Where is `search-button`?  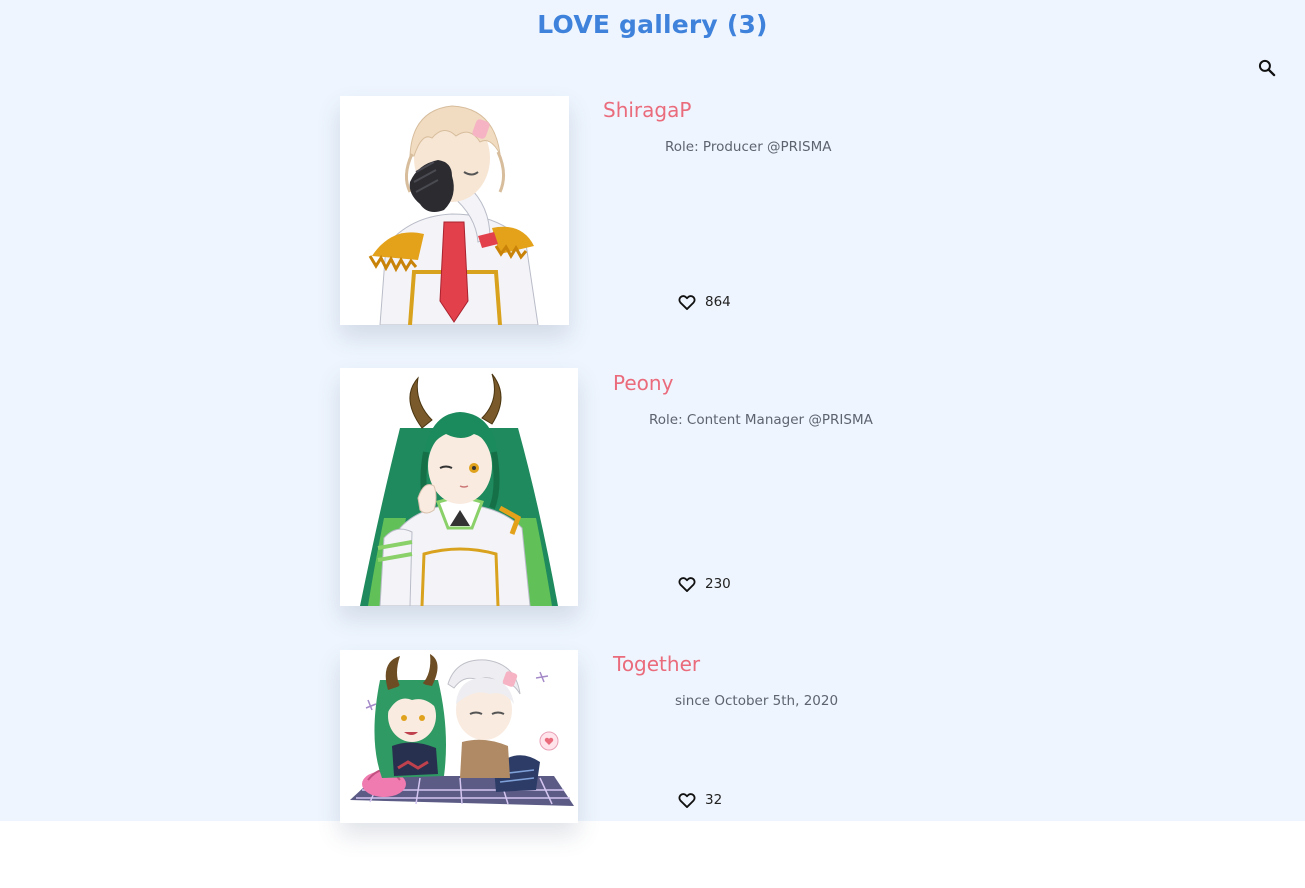 search-button is located at coordinates (1267, 68).